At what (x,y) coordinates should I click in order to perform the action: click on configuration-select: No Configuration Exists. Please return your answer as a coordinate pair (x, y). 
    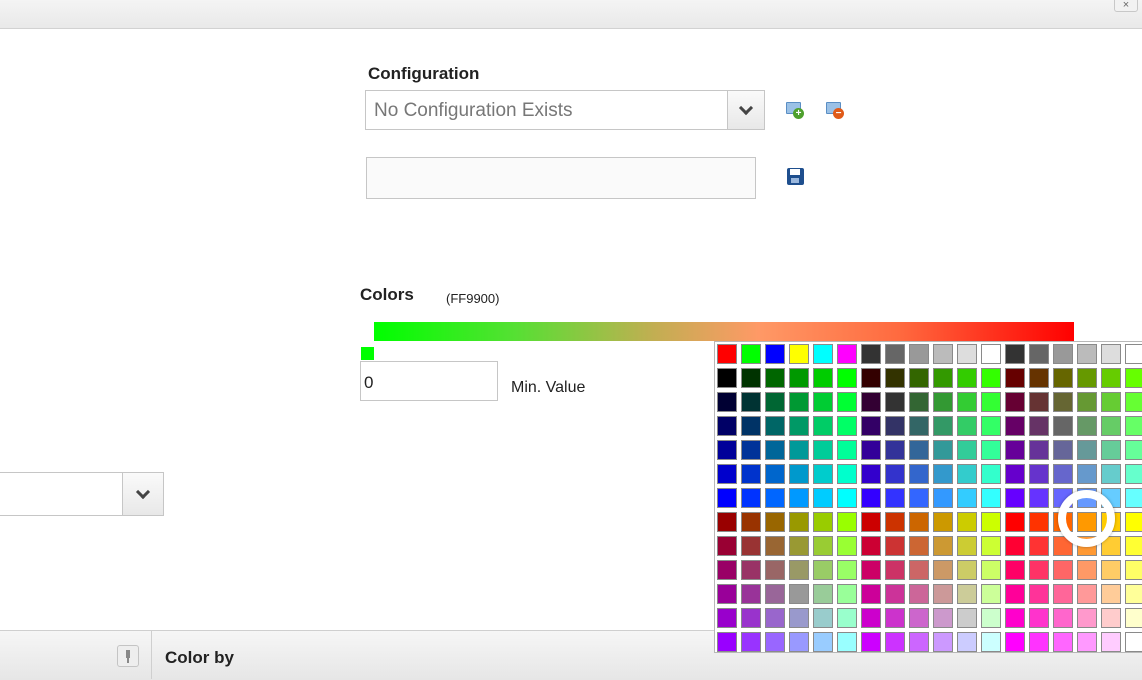
    Looking at the image, I should click on (565, 110).